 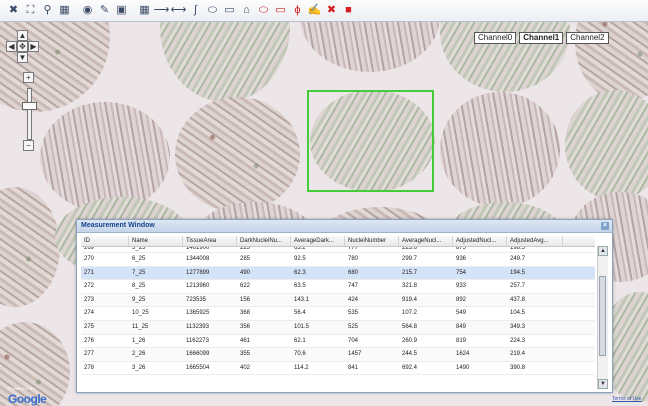 What do you see at coordinates (144, 10) in the screenshot?
I see `grid-icon: ▦` at bounding box center [144, 10].